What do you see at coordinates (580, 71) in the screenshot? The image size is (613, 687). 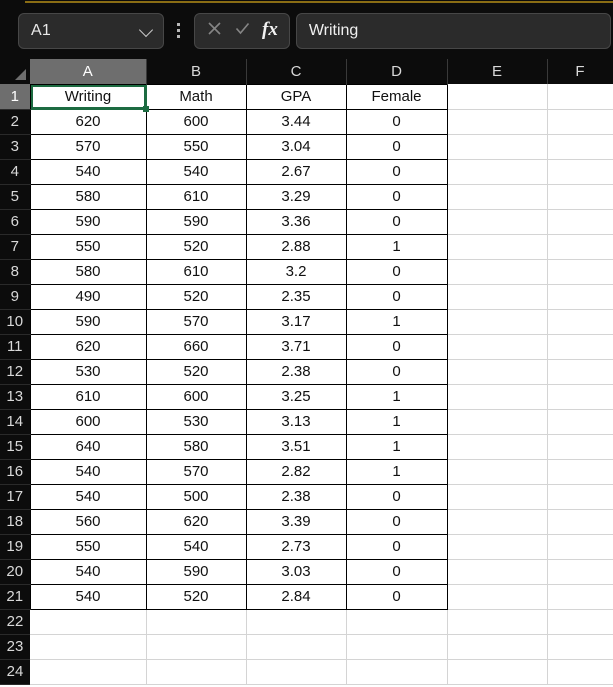 I see `column-header-f: F` at bounding box center [580, 71].